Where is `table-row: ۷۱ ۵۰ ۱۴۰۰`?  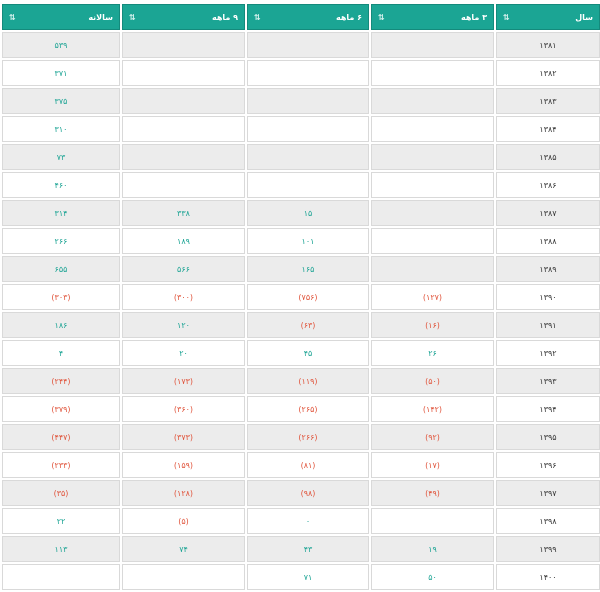
table-row: ۷۱ ۵۰ ۱۴۰۰ is located at coordinates (301, 577).